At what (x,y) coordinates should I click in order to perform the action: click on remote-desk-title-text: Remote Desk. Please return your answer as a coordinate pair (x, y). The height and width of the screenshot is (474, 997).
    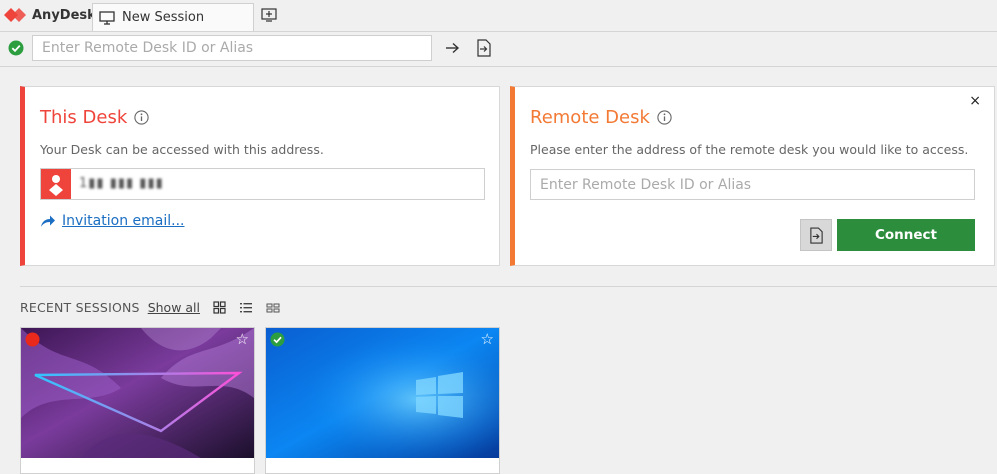
    Looking at the image, I should click on (590, 117).